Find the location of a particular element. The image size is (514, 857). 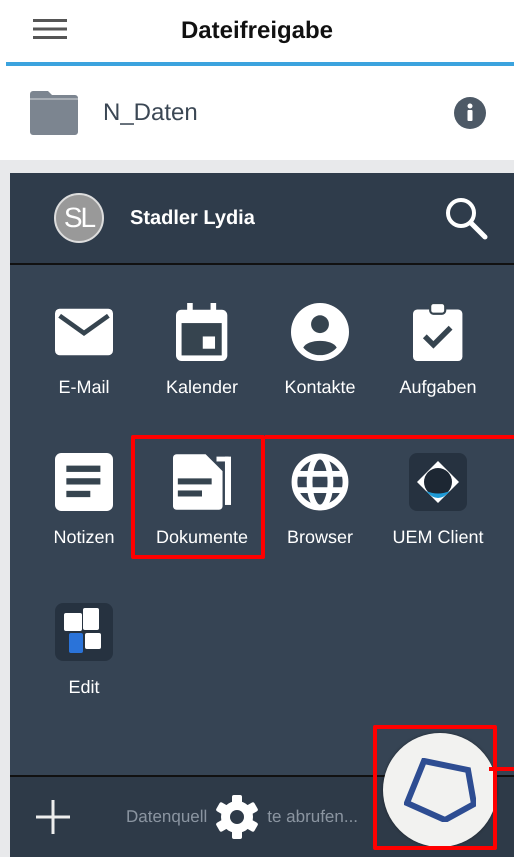

info-icon is located at coordinates (470, 113).